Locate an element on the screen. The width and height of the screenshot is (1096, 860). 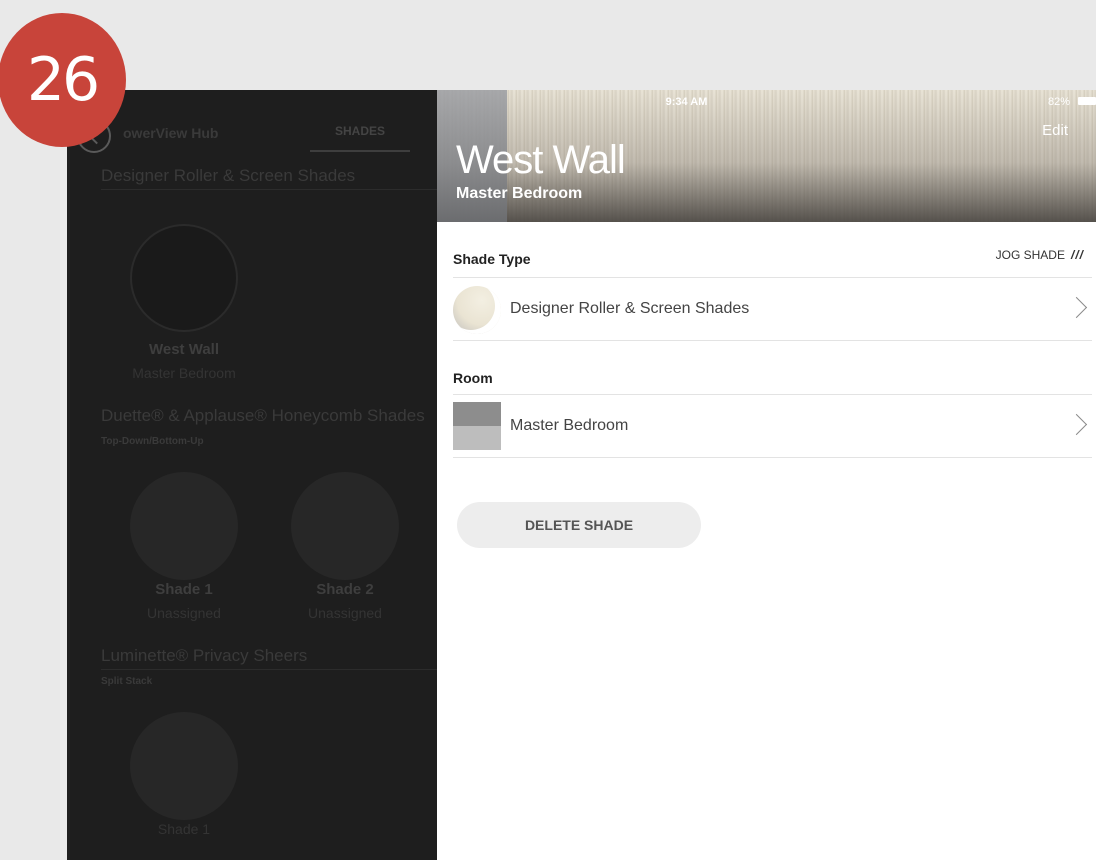
shade-type-value: Designer Roller & Screen Shades is located at coordinates (630, 308).